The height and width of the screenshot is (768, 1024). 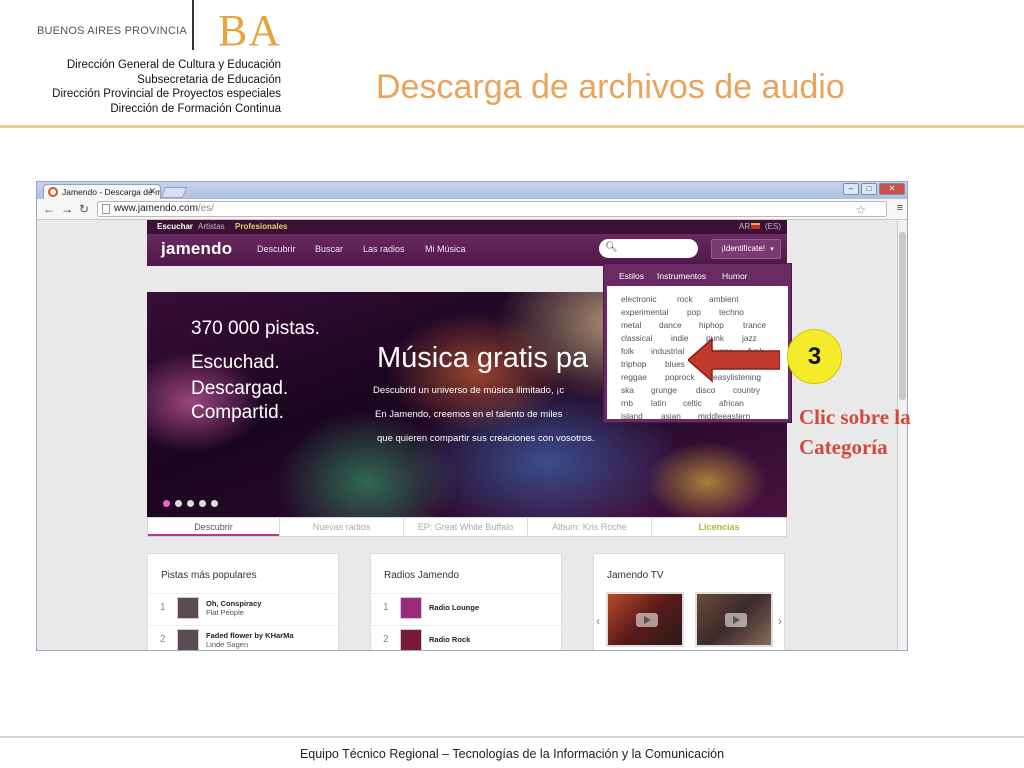 I want to click on scrollbar-thumb, so click(x=902, y=316).